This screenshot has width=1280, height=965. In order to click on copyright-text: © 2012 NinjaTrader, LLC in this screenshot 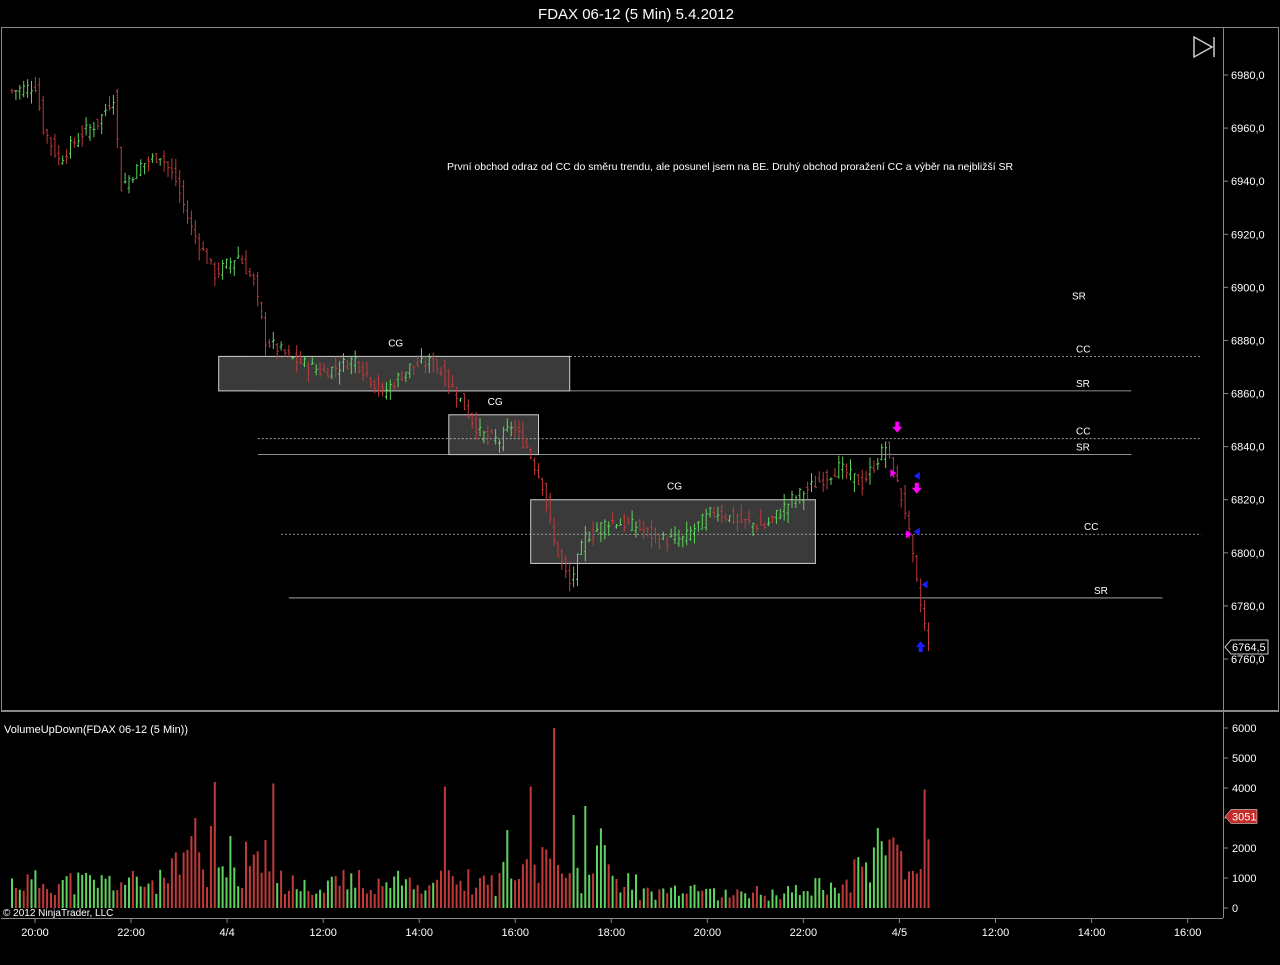, I will do `click(58, 913)`.